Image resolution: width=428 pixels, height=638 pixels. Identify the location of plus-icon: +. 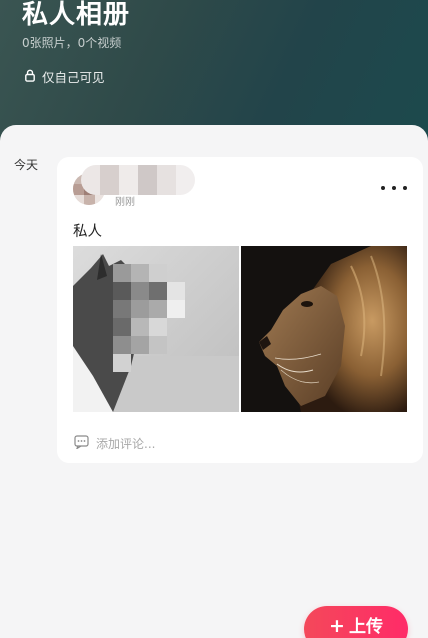
(337, 626).